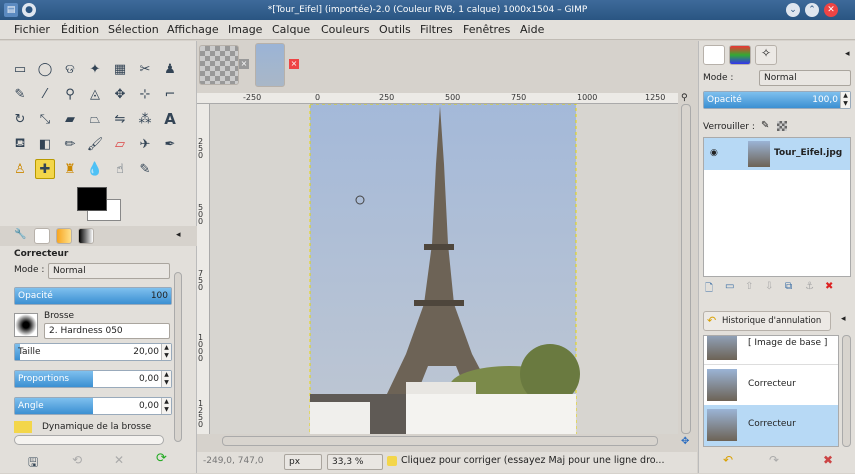  What do you see at coordinates (33, 463) in the screenshot?
I see `save-options-icon: 🖫` at bounding box center [33, 463].